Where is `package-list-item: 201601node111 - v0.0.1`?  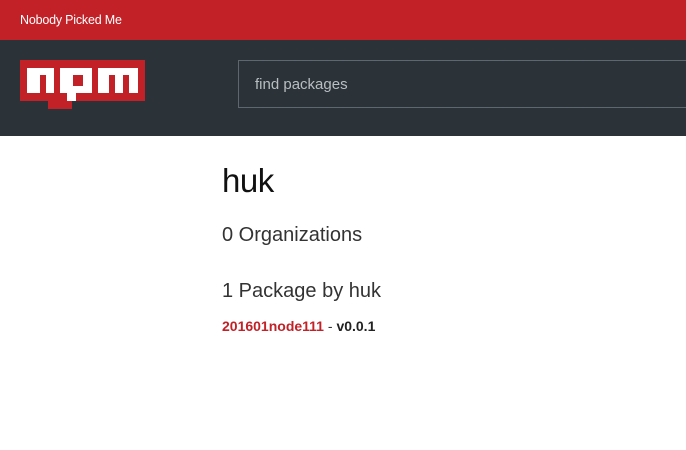
package-list-item: 201601node111 - v0.0.1 is located at coordinates (298, 326).